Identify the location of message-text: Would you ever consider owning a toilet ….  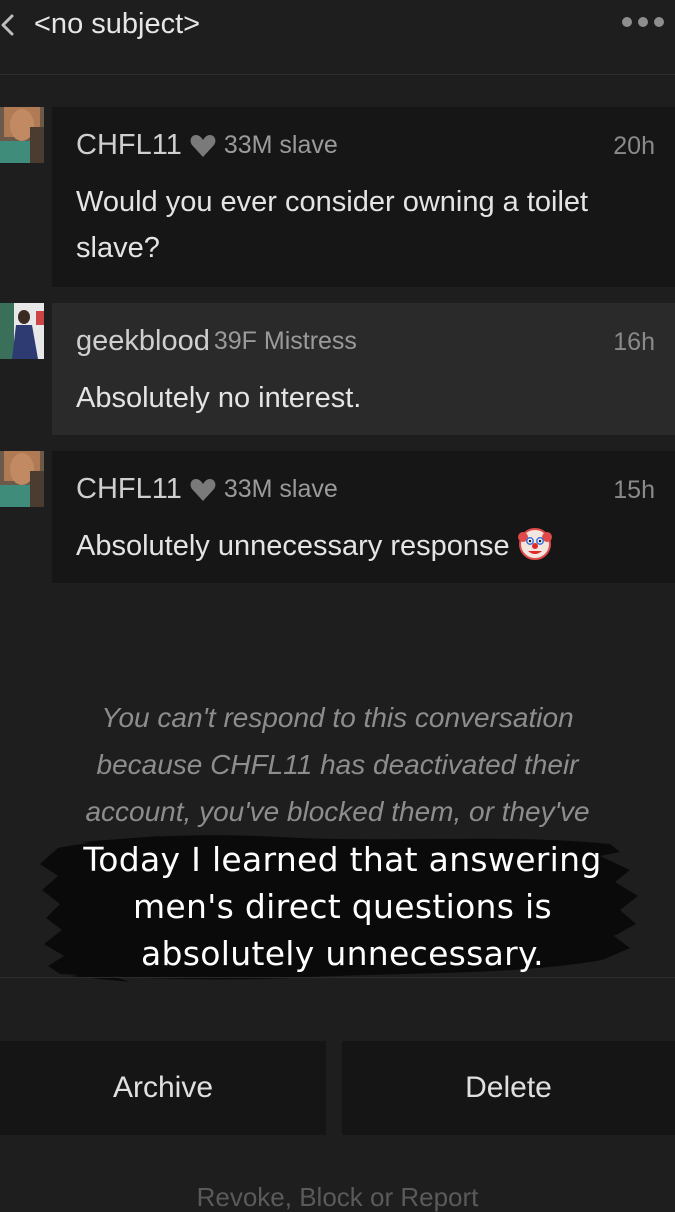
(332, 225).